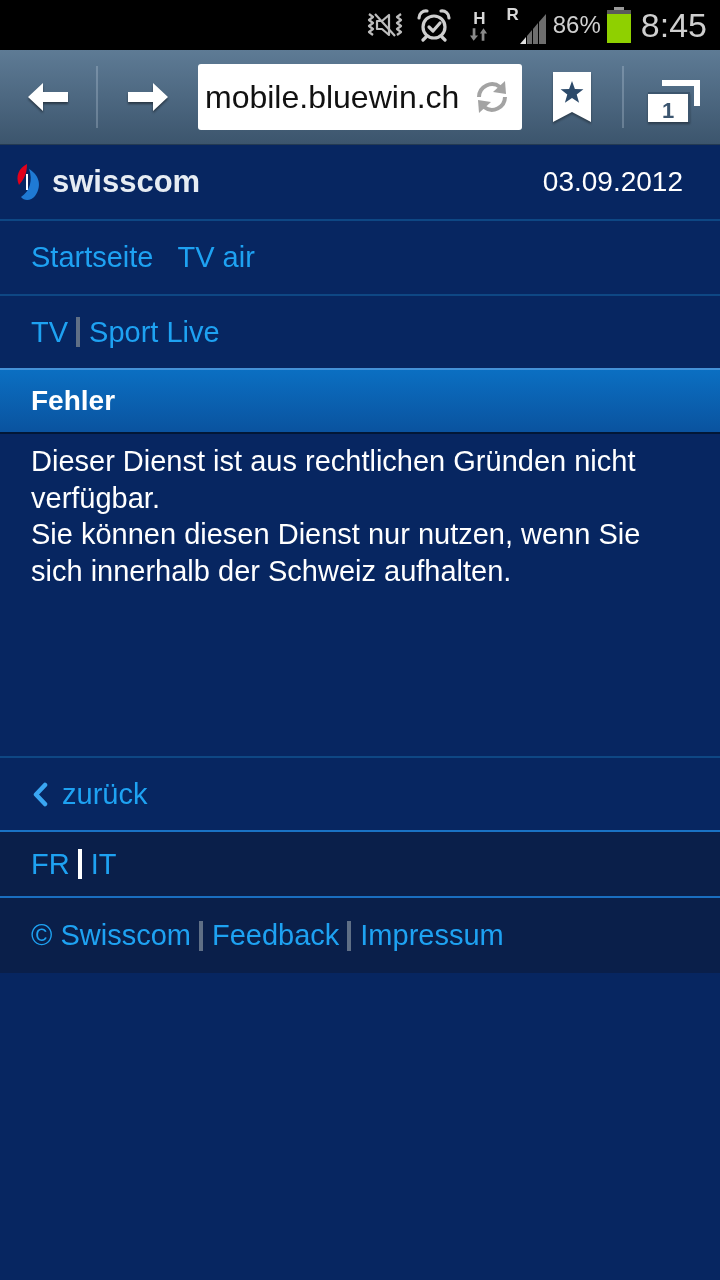  What do you see at coordinates (673, 25) in the screenshot?
I see `clock-time: 8:45` at bounding box center [673, 25].